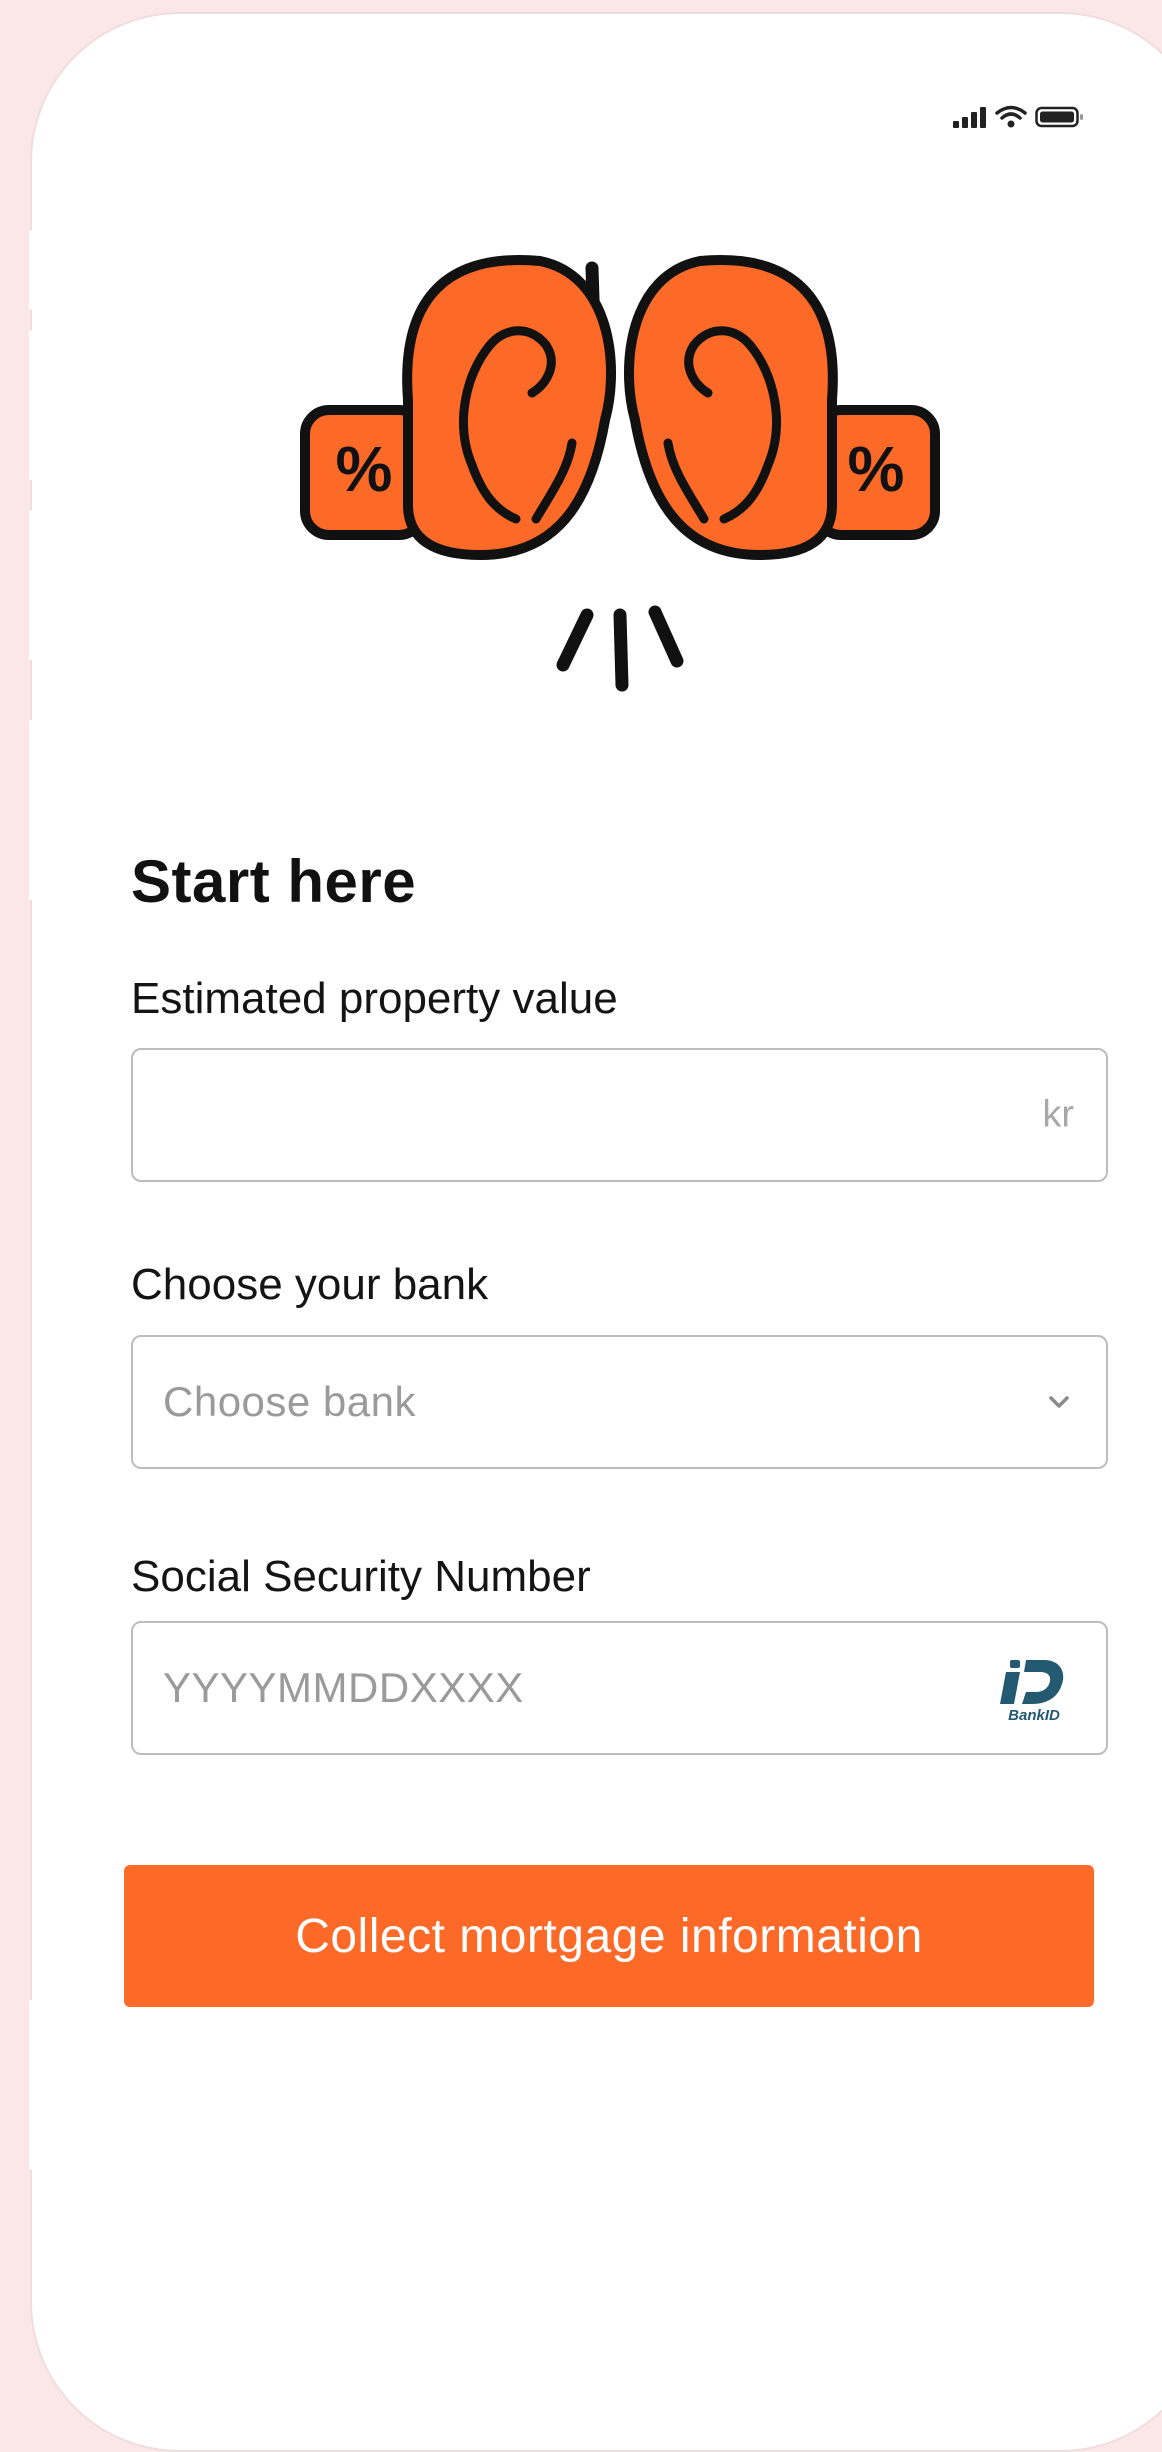  Describe the element at coordinates (876, 469) in the screenshot. I see `glove-mark-right: %` at that location.